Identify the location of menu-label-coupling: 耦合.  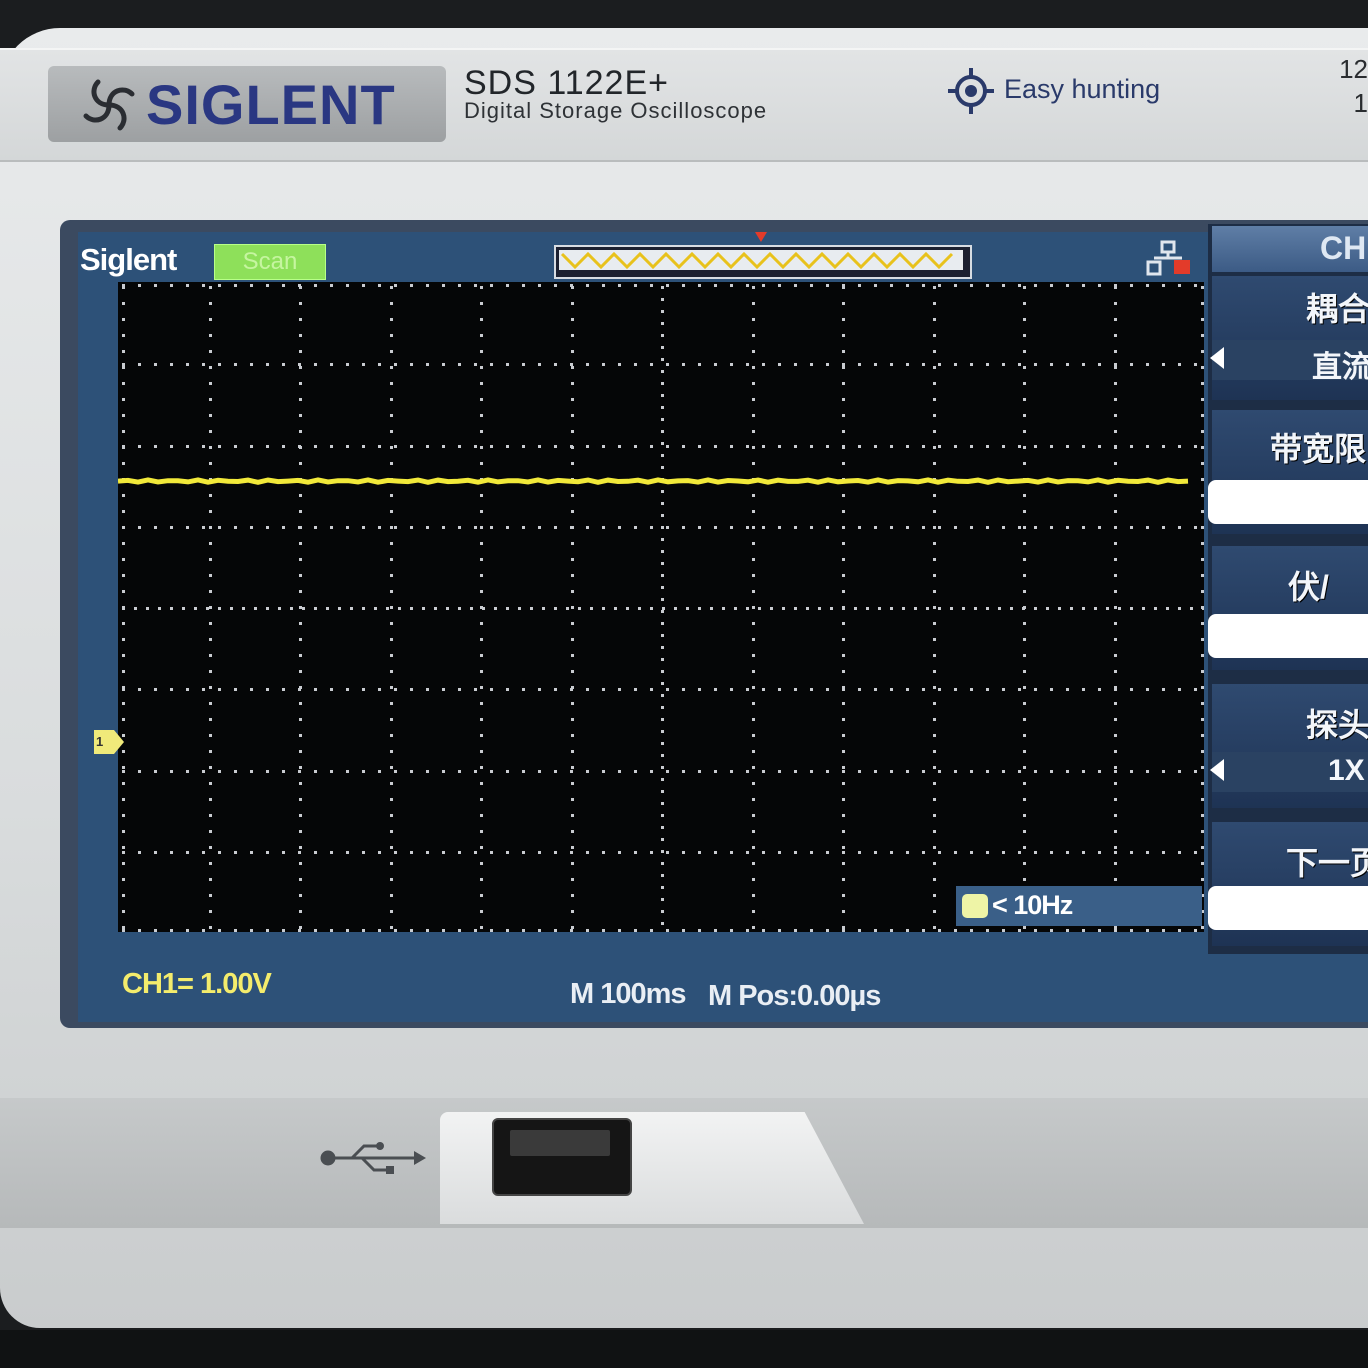
(1337, 309).